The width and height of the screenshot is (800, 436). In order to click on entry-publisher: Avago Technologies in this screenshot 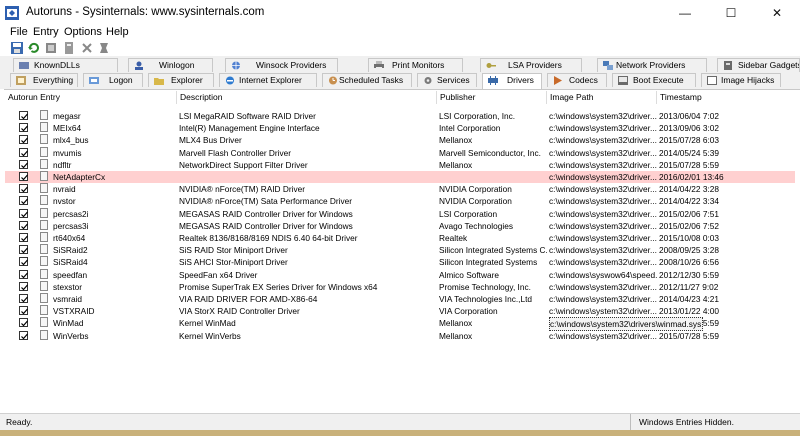, I will do `click(476, 225)`.